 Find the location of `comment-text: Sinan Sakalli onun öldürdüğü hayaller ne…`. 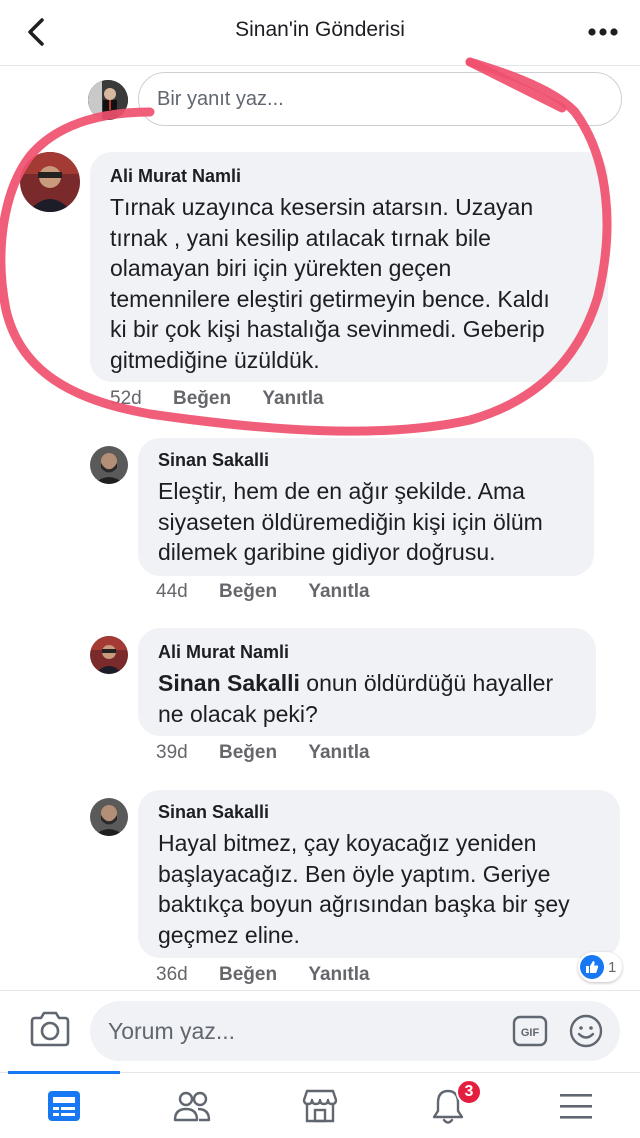

comment-text: Sinan Sakalli onun öldürdüğü hayaller ne… is located at coordinates (356, 698).